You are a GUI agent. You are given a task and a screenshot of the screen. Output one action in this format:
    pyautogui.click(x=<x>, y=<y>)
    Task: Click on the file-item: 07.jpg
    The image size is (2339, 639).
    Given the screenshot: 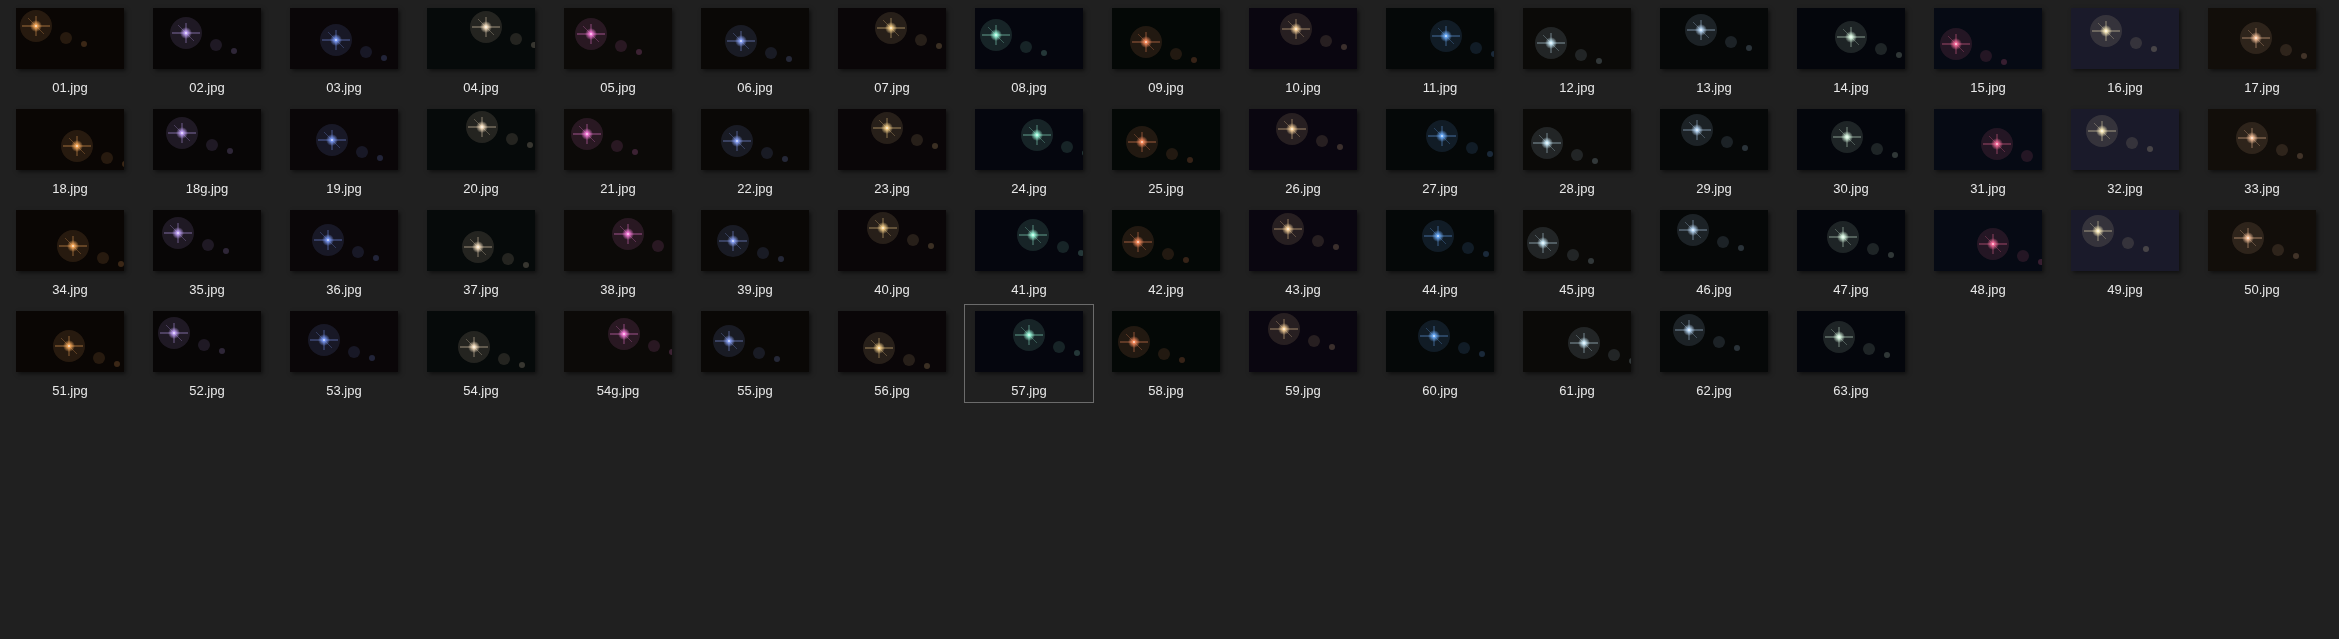 What is the action you would take?
    pyautogui.click(x=892, y=50)
    